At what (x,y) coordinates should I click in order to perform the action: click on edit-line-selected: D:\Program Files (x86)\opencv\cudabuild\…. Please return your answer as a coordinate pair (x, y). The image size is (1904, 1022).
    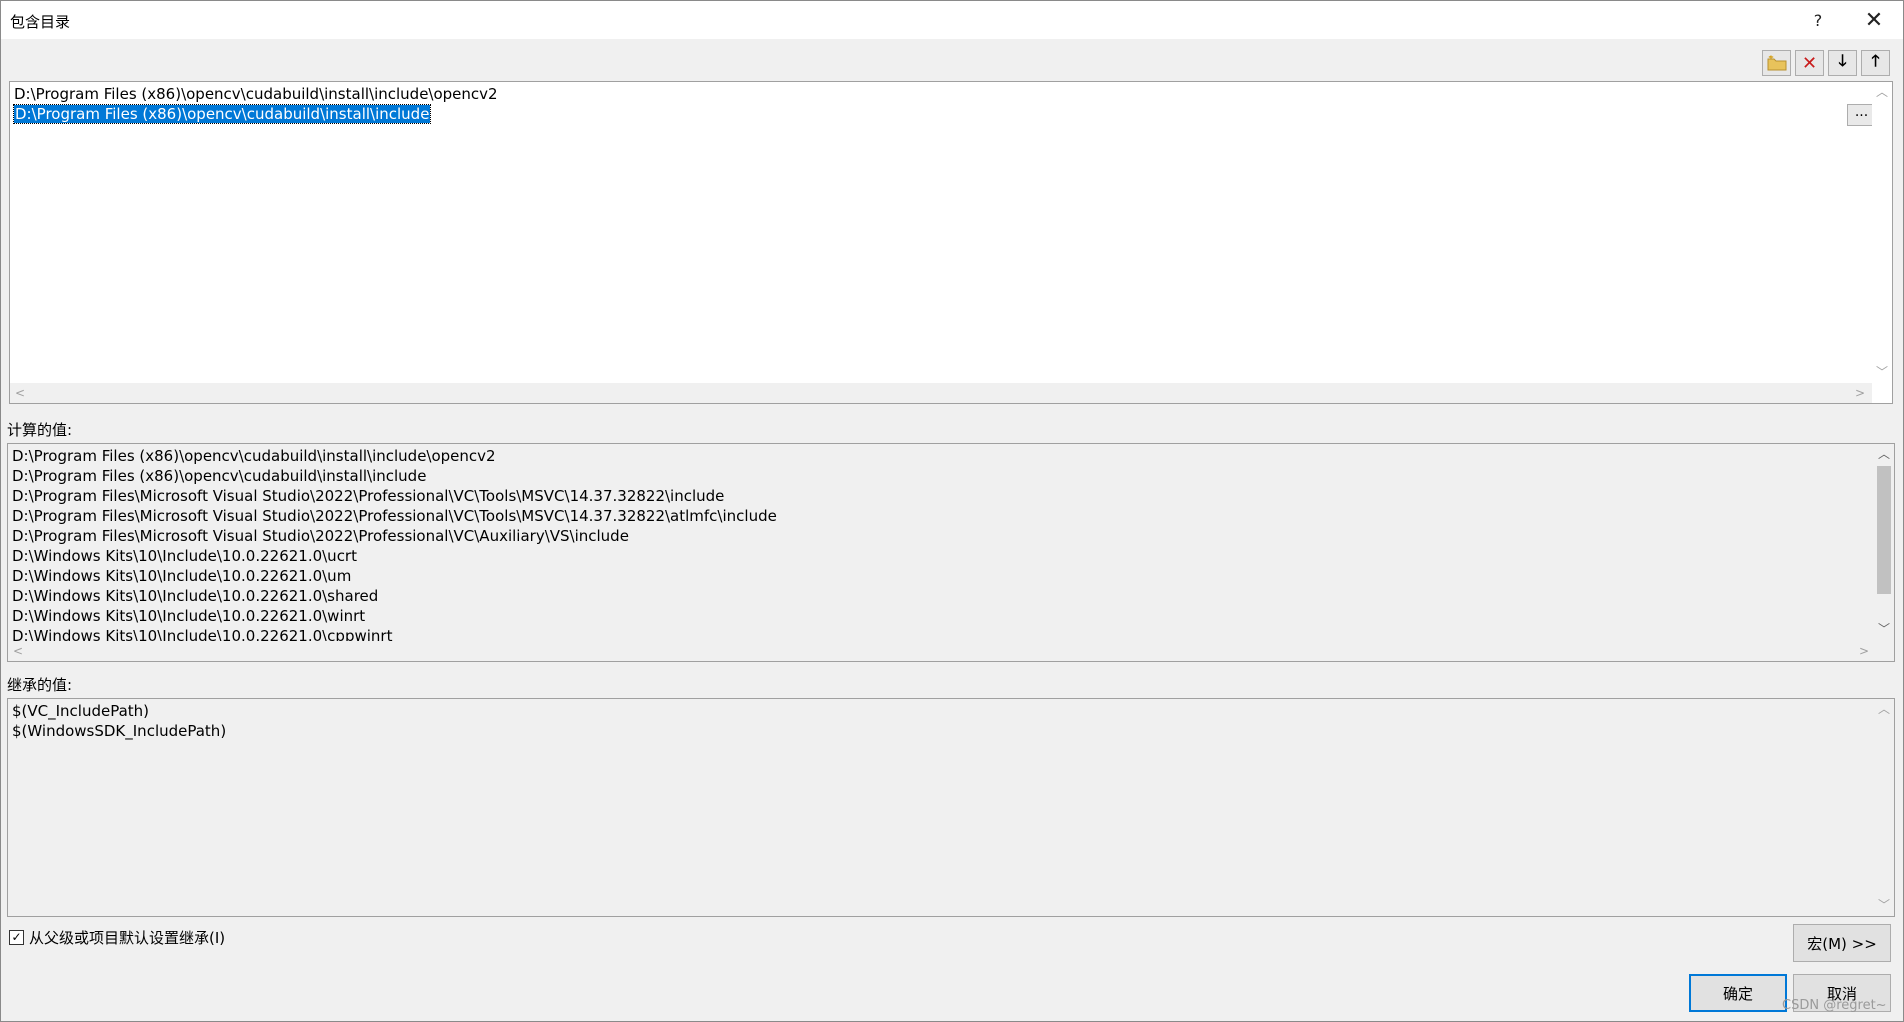
    Looking at the image, I should click on (222, 114).